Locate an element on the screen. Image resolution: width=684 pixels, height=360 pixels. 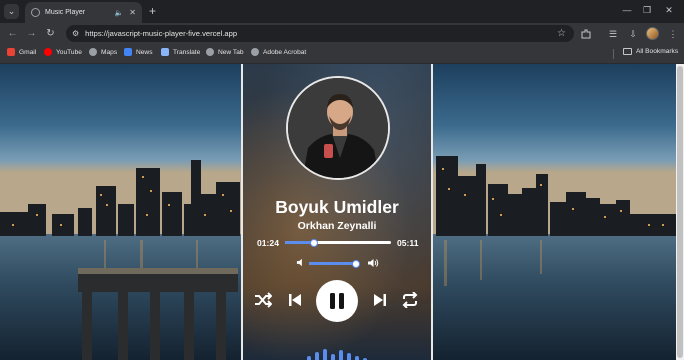
previous-track-icon is located at coordinates (295, 300).